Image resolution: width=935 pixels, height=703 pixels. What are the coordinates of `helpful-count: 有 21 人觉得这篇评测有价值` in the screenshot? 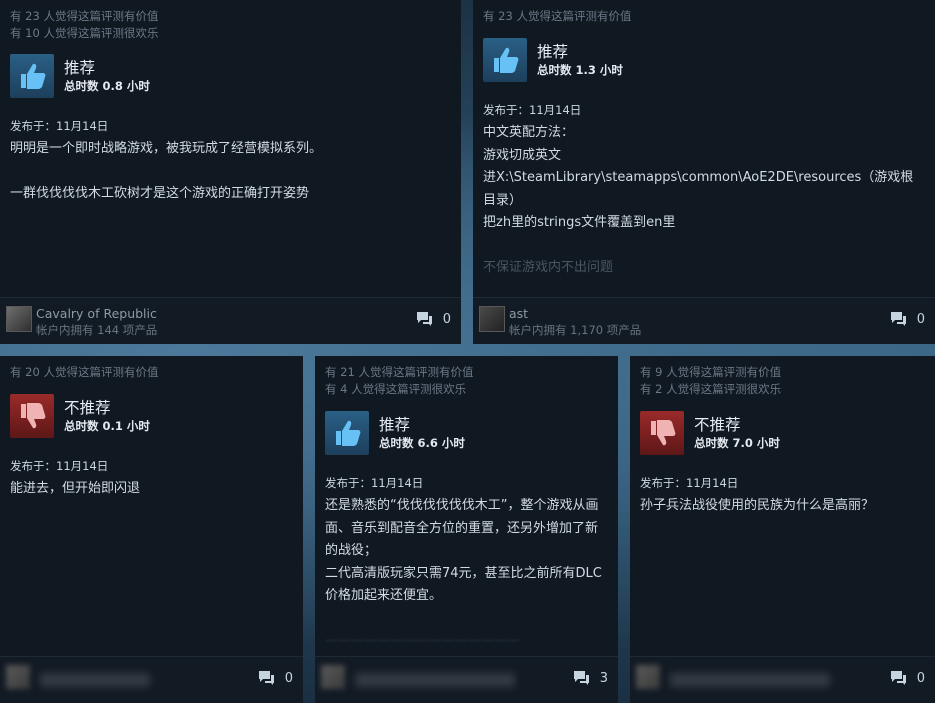 It's located at (399, 372).